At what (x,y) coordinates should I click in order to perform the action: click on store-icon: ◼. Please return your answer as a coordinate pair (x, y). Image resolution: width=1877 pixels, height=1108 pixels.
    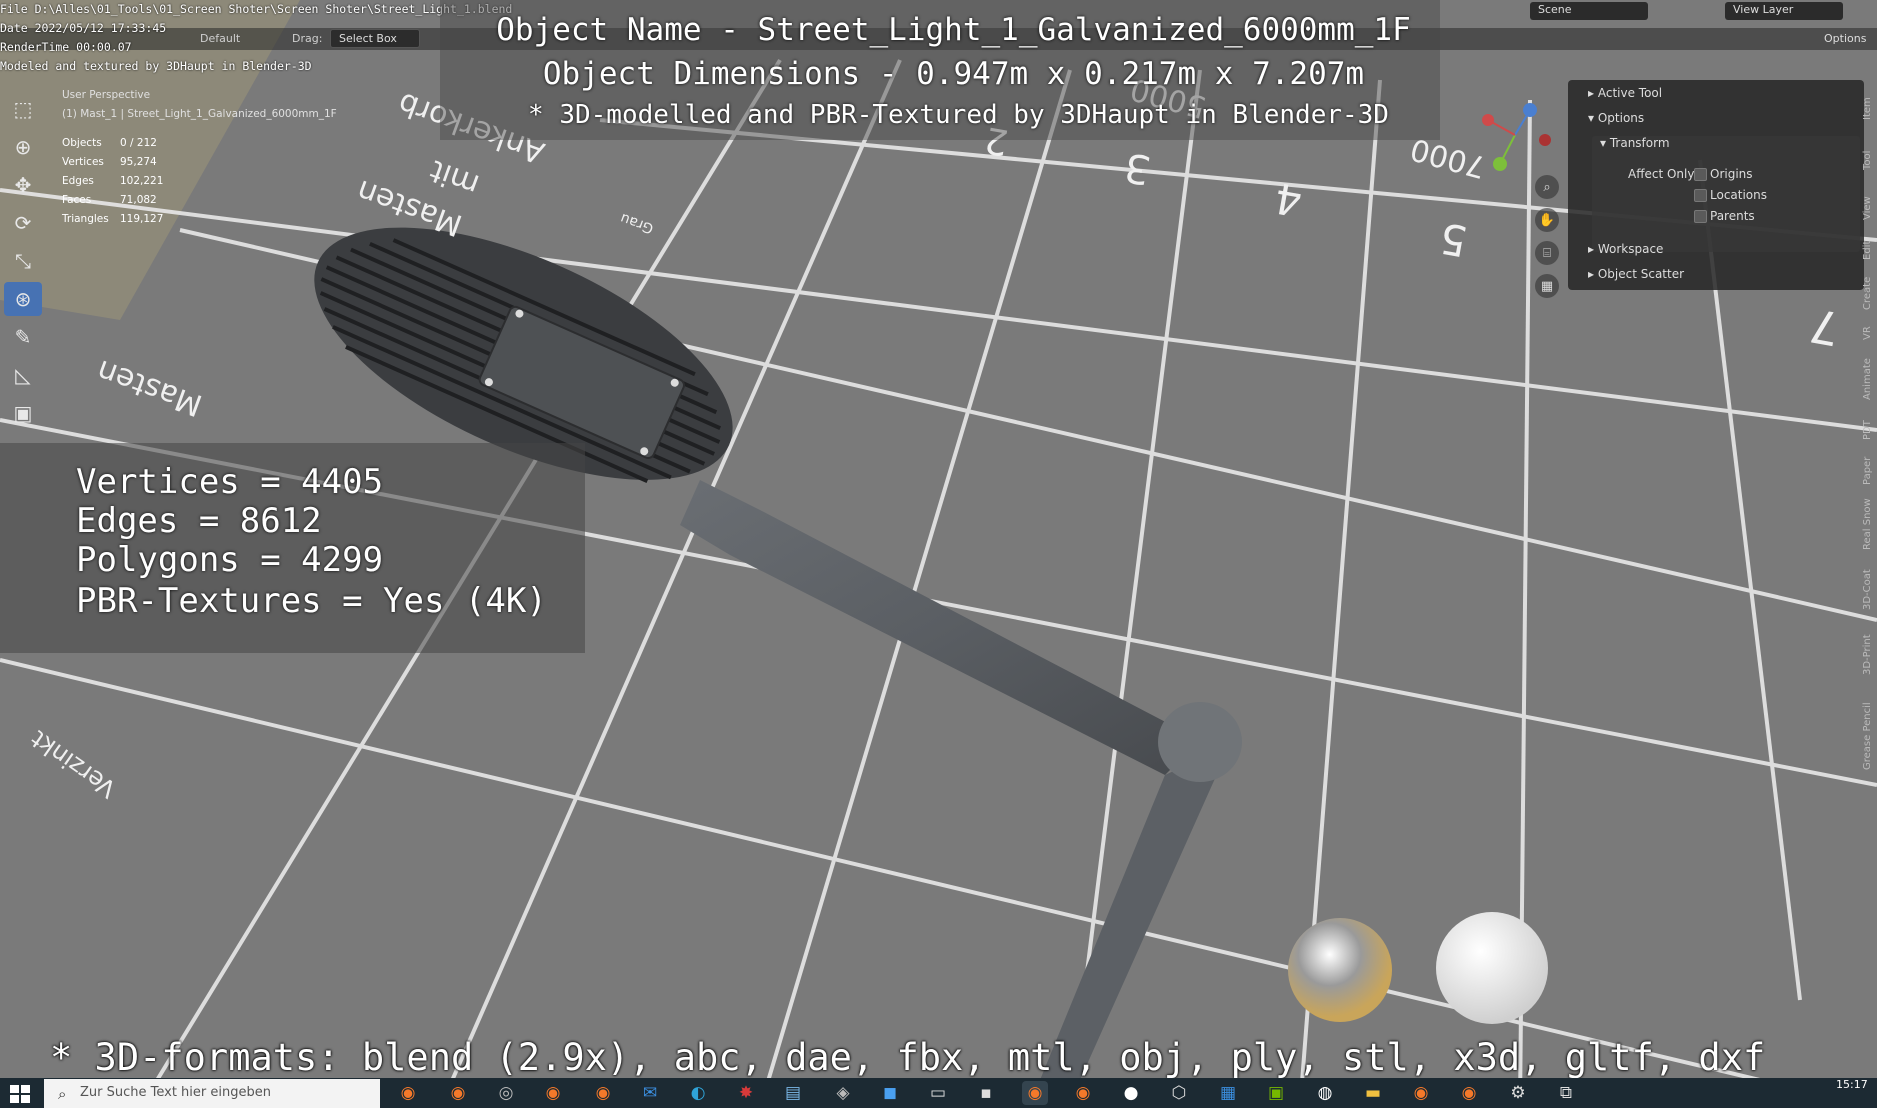
    Looking at the image, I should click on (890, 1093).